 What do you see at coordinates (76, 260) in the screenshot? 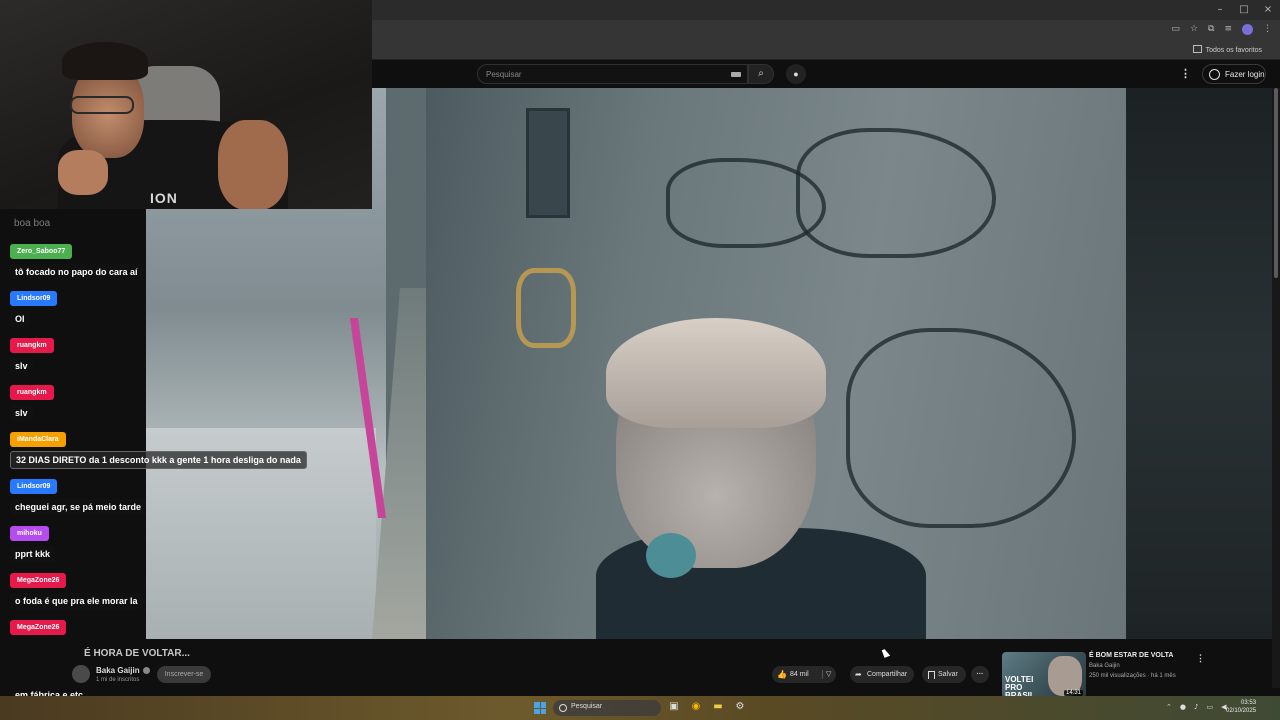
I see `chat-message: Zero_Saboo77 tô focado no papo do cara aí` at bounding box center [76, 260].